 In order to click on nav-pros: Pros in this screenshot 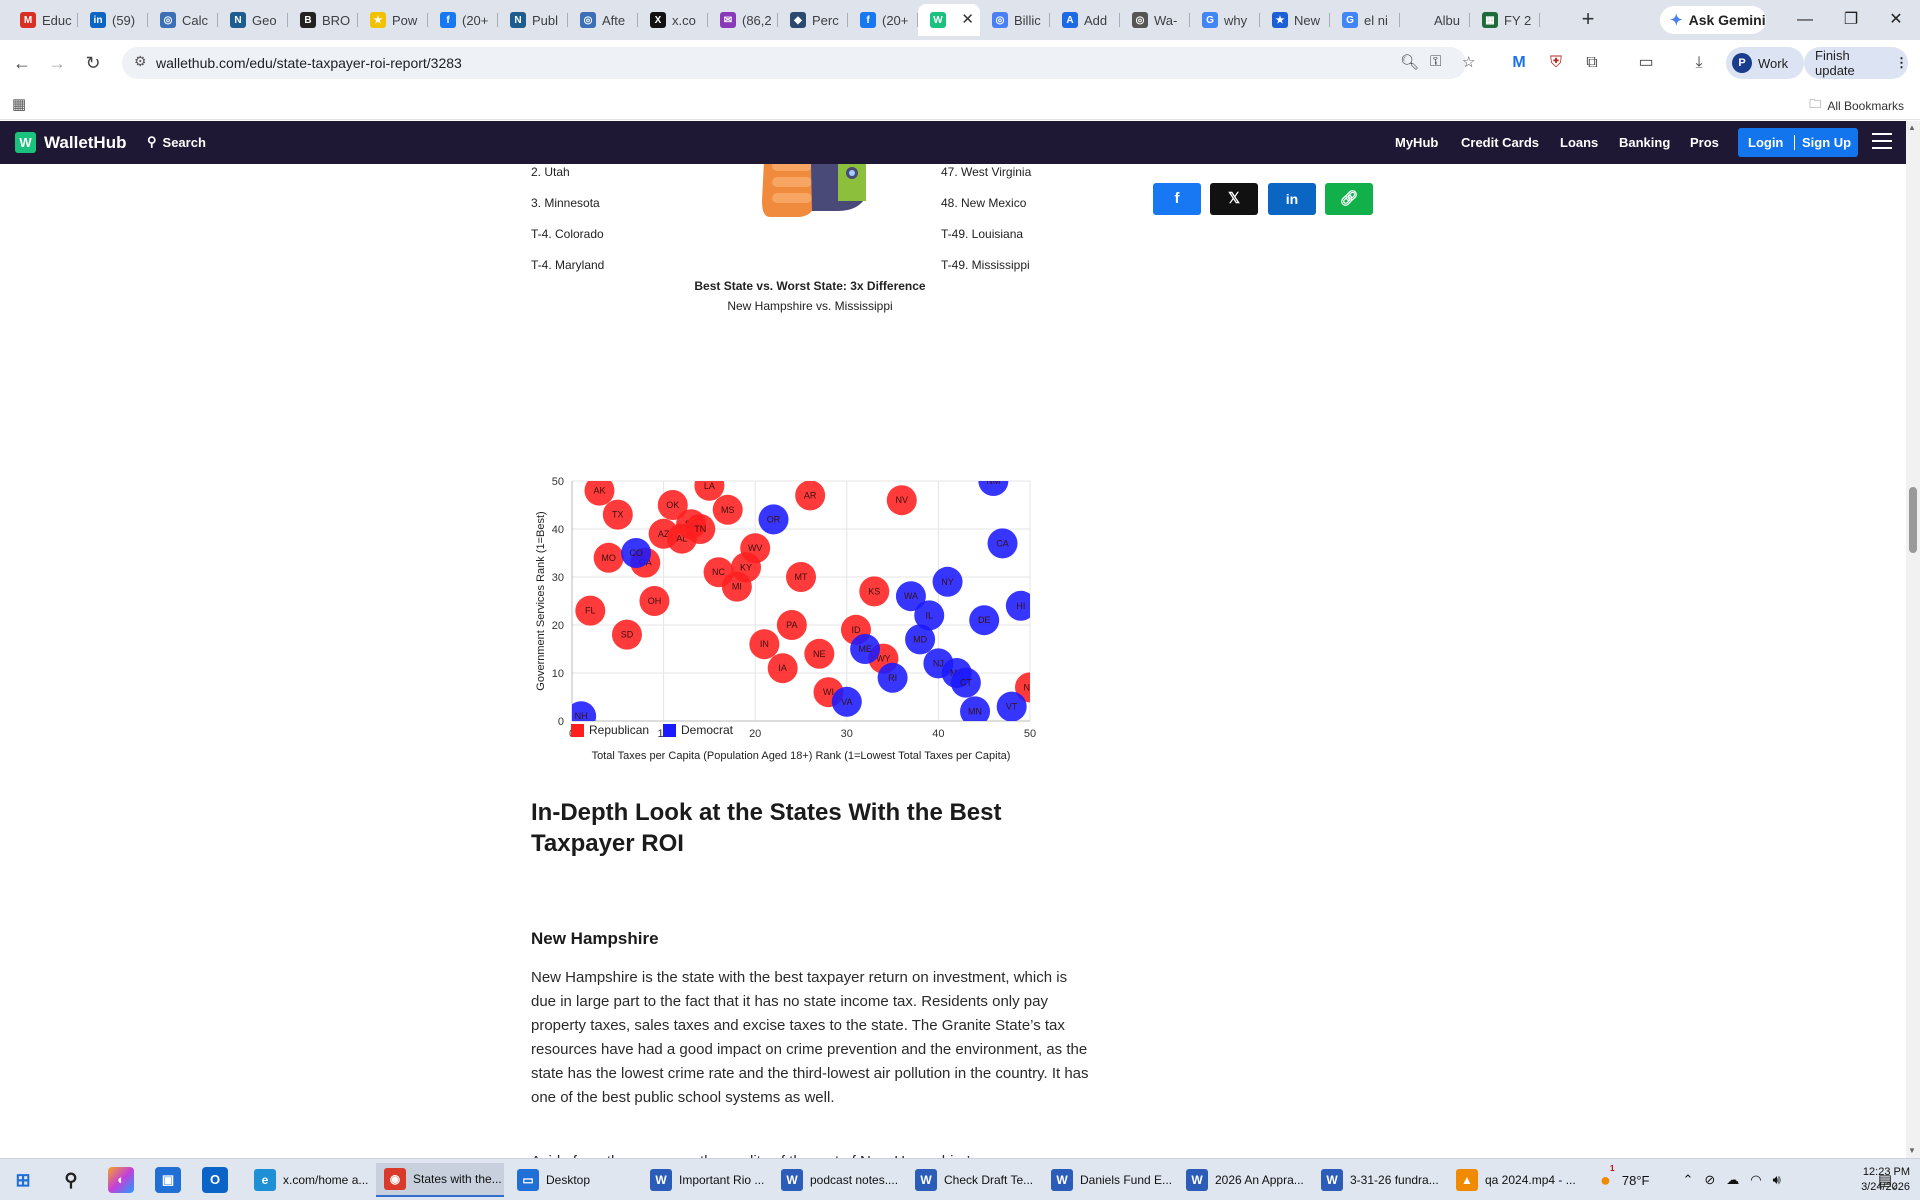, I will do `click(1704, 142)`.